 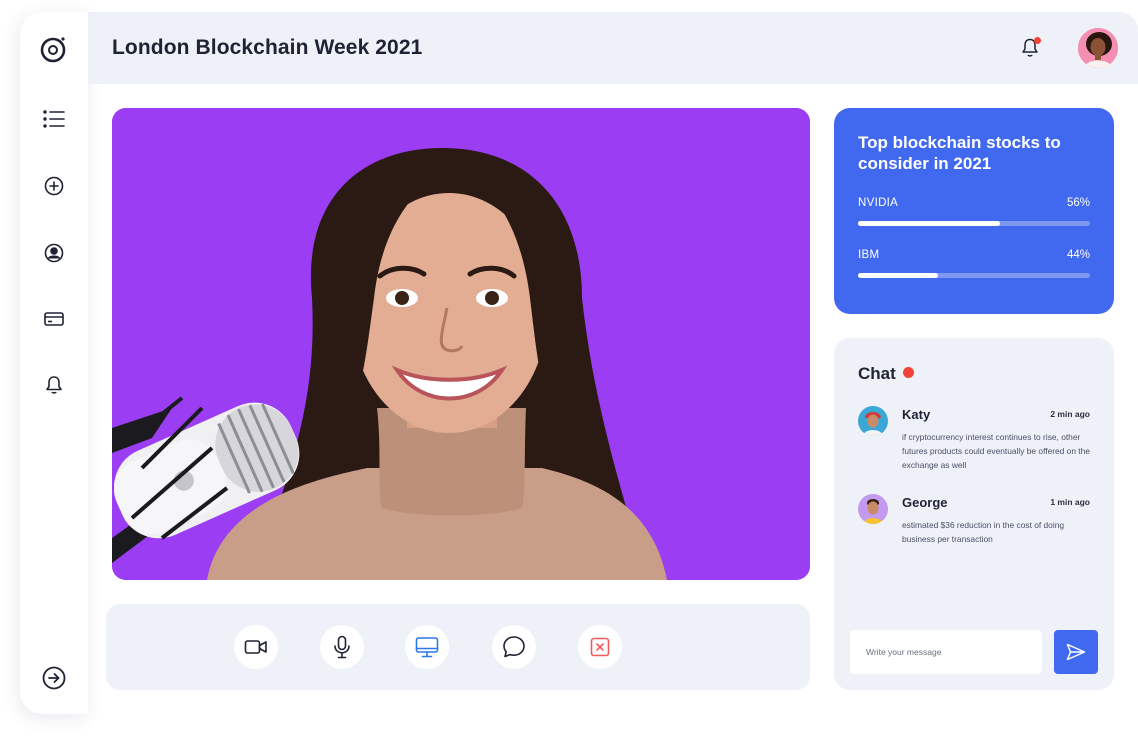 I want to click on end-call-icon, so click(x=600, y=647).